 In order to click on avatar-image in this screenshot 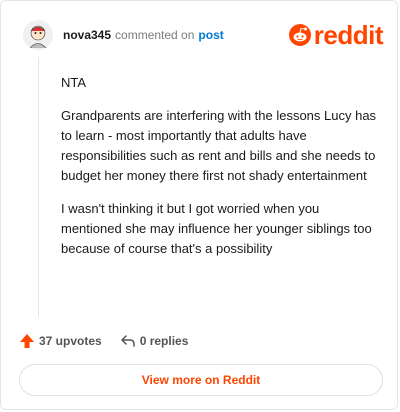, I will do `click(38, 35)`.